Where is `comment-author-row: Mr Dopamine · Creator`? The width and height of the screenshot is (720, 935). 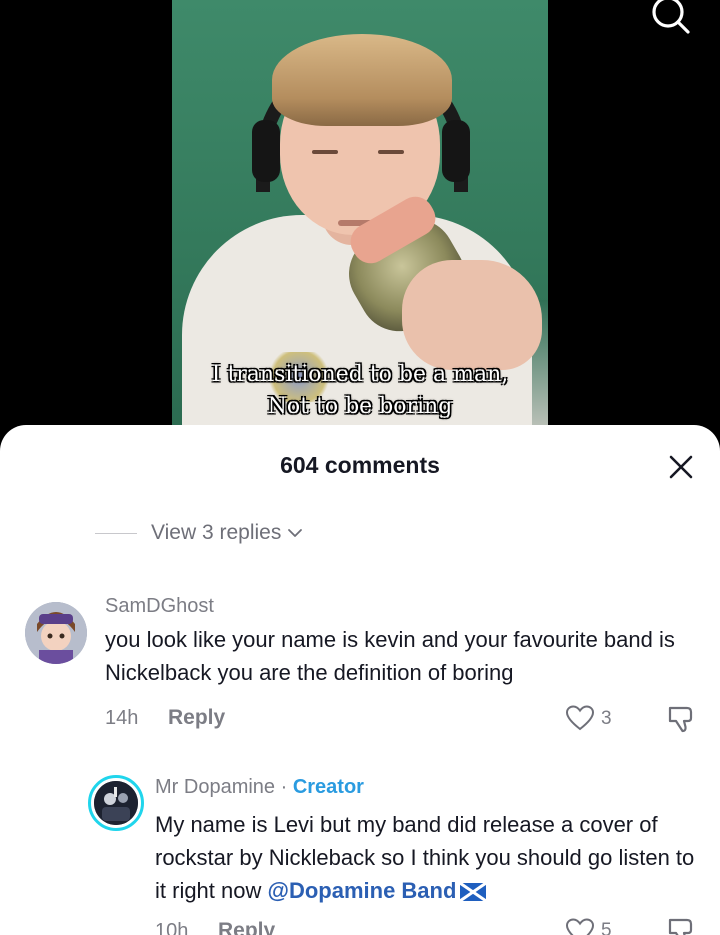 comment-author-row: Mr Dopamine · Creator is located at coordinates (259, 787).